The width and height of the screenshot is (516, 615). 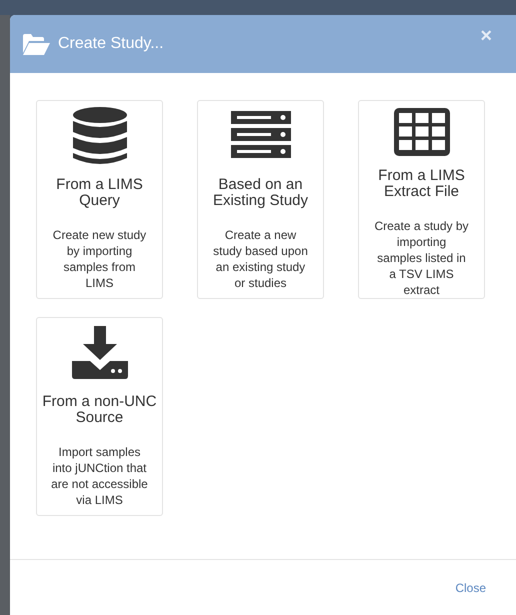 I want to click on database-icon, so click(x=100, y=136).